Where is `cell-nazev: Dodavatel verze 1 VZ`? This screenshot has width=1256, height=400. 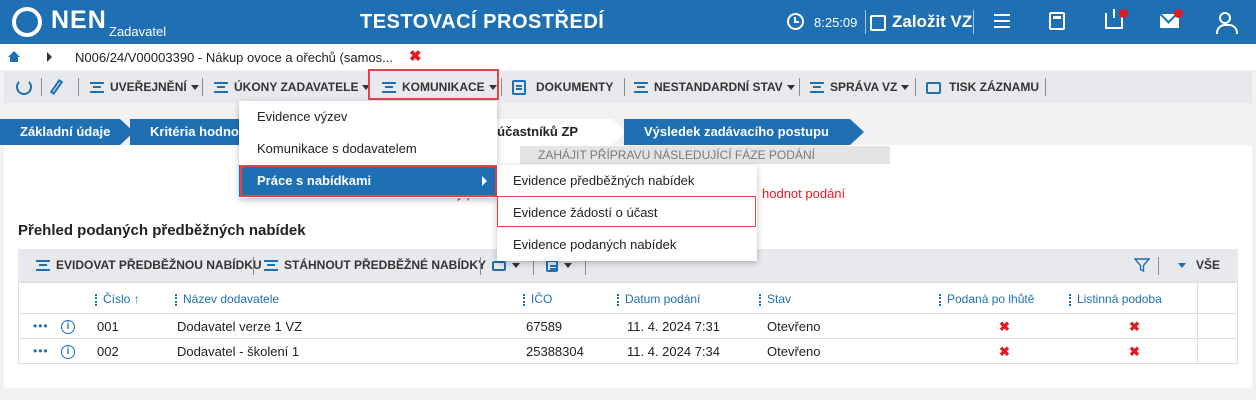
cell-nazev: Dodavatel verze 1 VZ is located at coordinates (240, 326).